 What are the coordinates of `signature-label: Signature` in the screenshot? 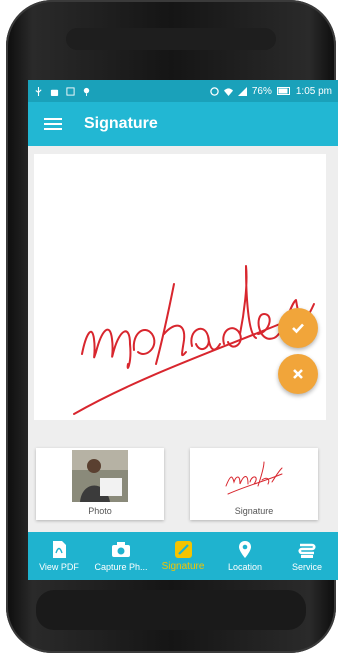 It's located at (254, 511).